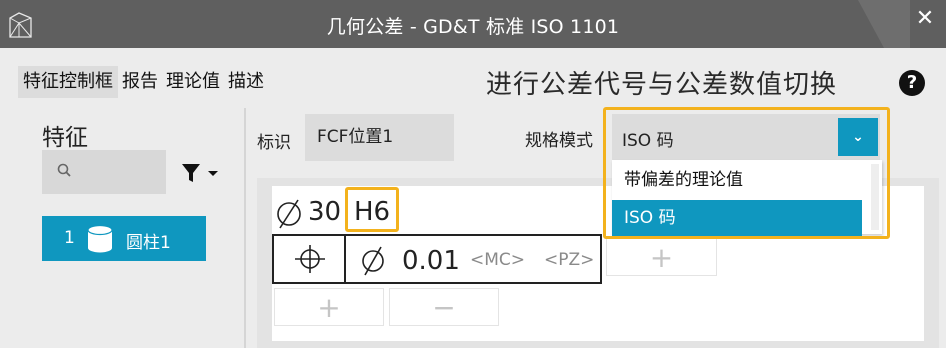 The height and width of the screenshot is (348, 946). I want to click on fit-code-highlight, so click(372, 209).